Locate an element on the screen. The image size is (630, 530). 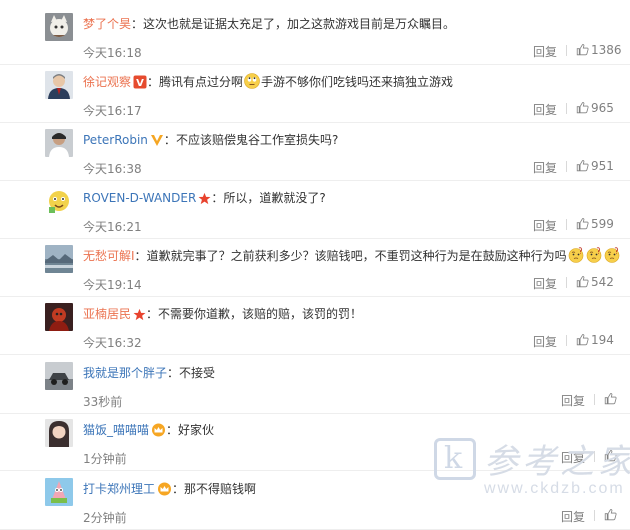
comment-time: 今天16:18 is located at coordinates (112, 53).